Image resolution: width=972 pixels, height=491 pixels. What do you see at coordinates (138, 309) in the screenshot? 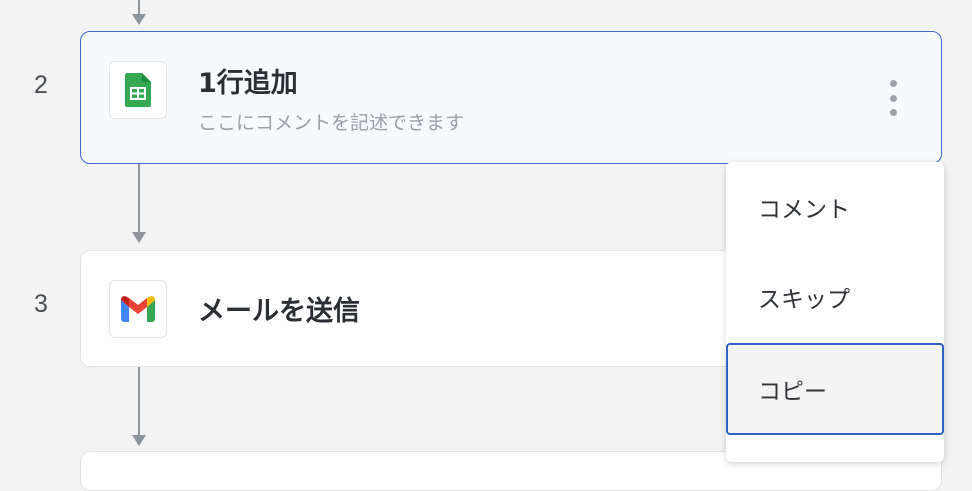
I see `gmail-icon` at bounding box center [138, 309].